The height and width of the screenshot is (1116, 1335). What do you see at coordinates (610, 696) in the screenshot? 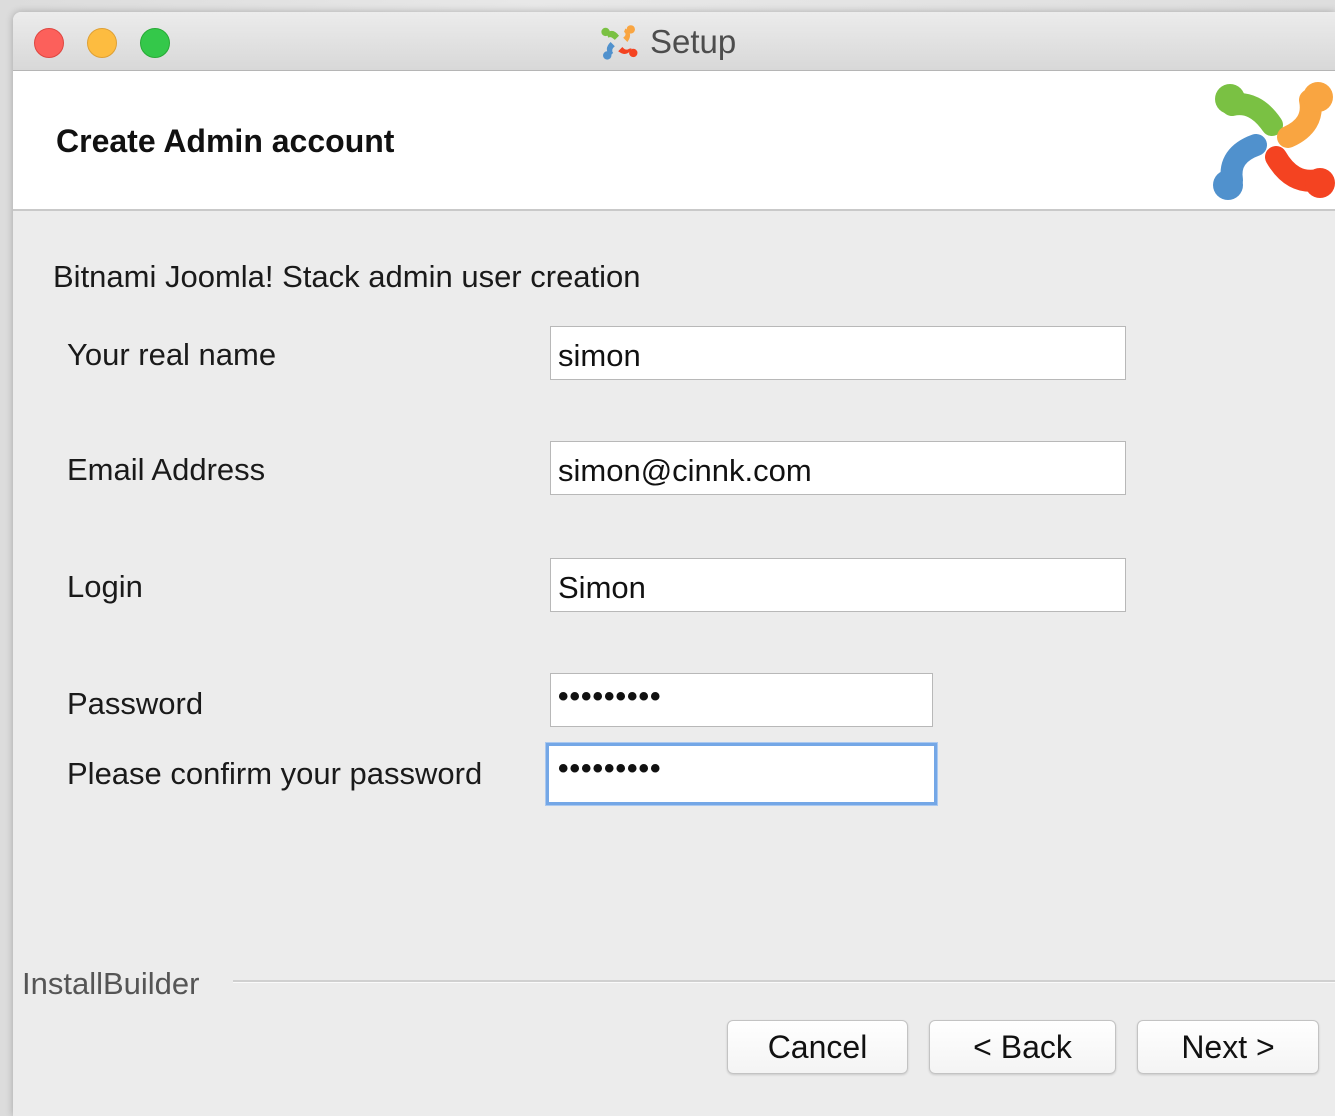
I see `password-value: •••••••••` at bounding box center [610, 696].